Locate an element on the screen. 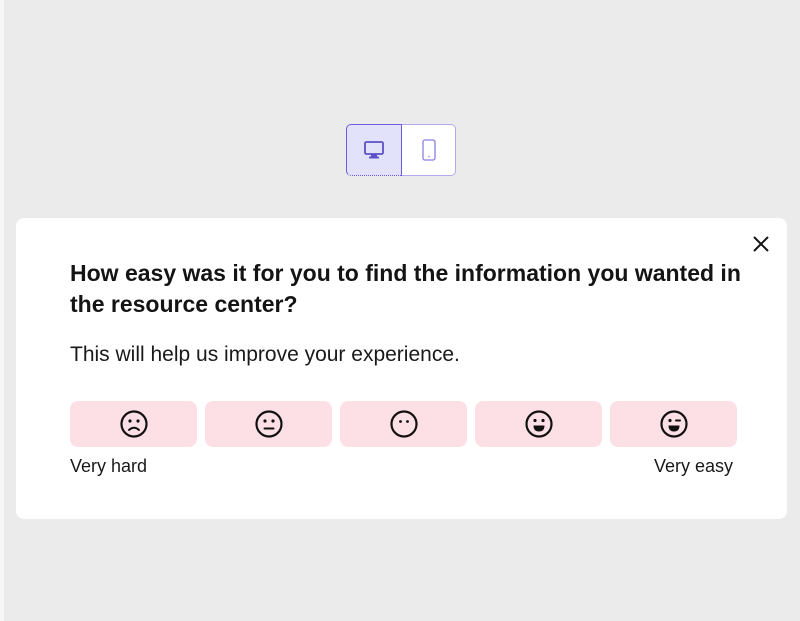  mobile-preview-button is located at coordinates (429, 150).